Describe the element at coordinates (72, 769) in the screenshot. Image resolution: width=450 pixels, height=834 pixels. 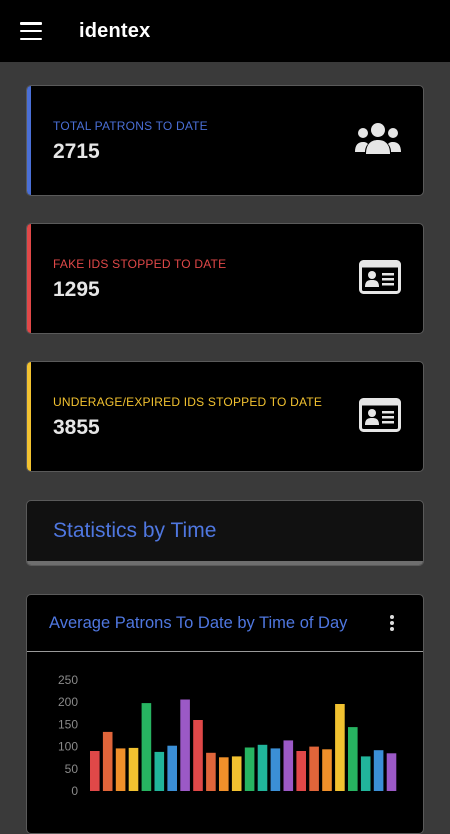
I see `y-tick-label: 50` at that location.